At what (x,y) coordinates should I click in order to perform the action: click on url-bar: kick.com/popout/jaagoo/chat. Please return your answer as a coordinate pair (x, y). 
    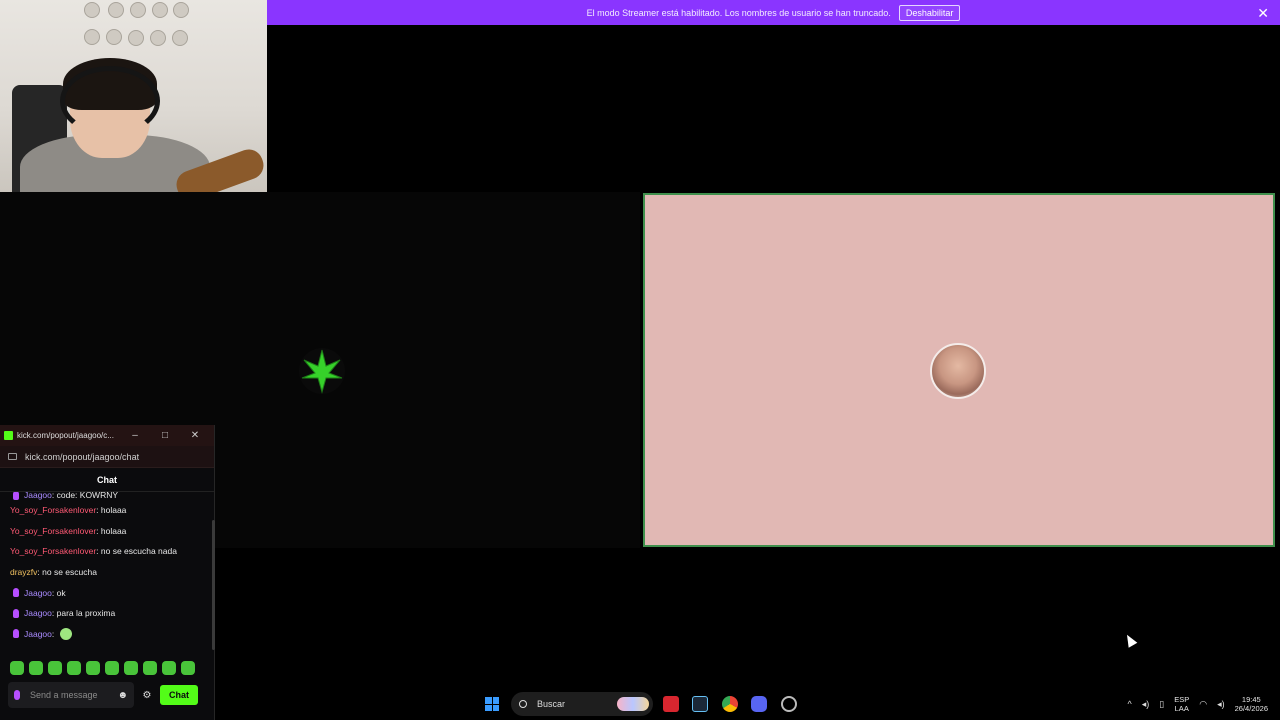
    Looking at the image, I should click on (107, 457).